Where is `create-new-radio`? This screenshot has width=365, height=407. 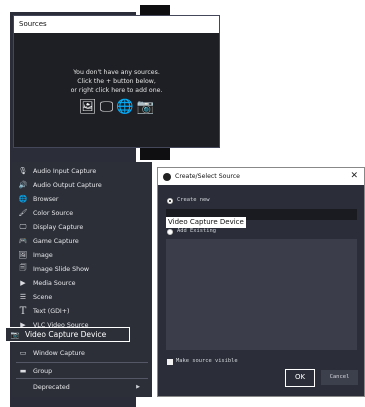
create-new-radio is located at coordinates (170, 201).